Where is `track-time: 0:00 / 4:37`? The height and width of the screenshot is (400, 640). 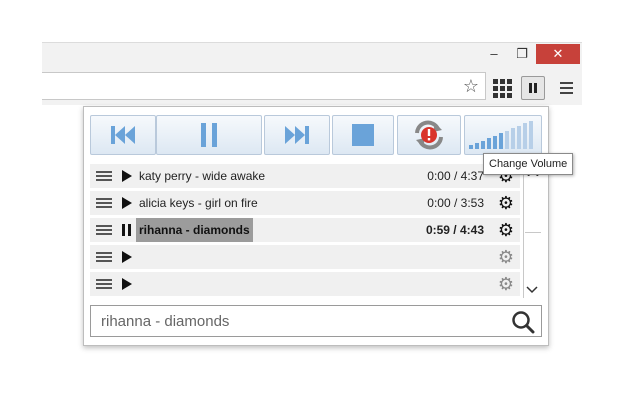 track-time: 0:00 / 4:37 is located at coordinates (455, 176).